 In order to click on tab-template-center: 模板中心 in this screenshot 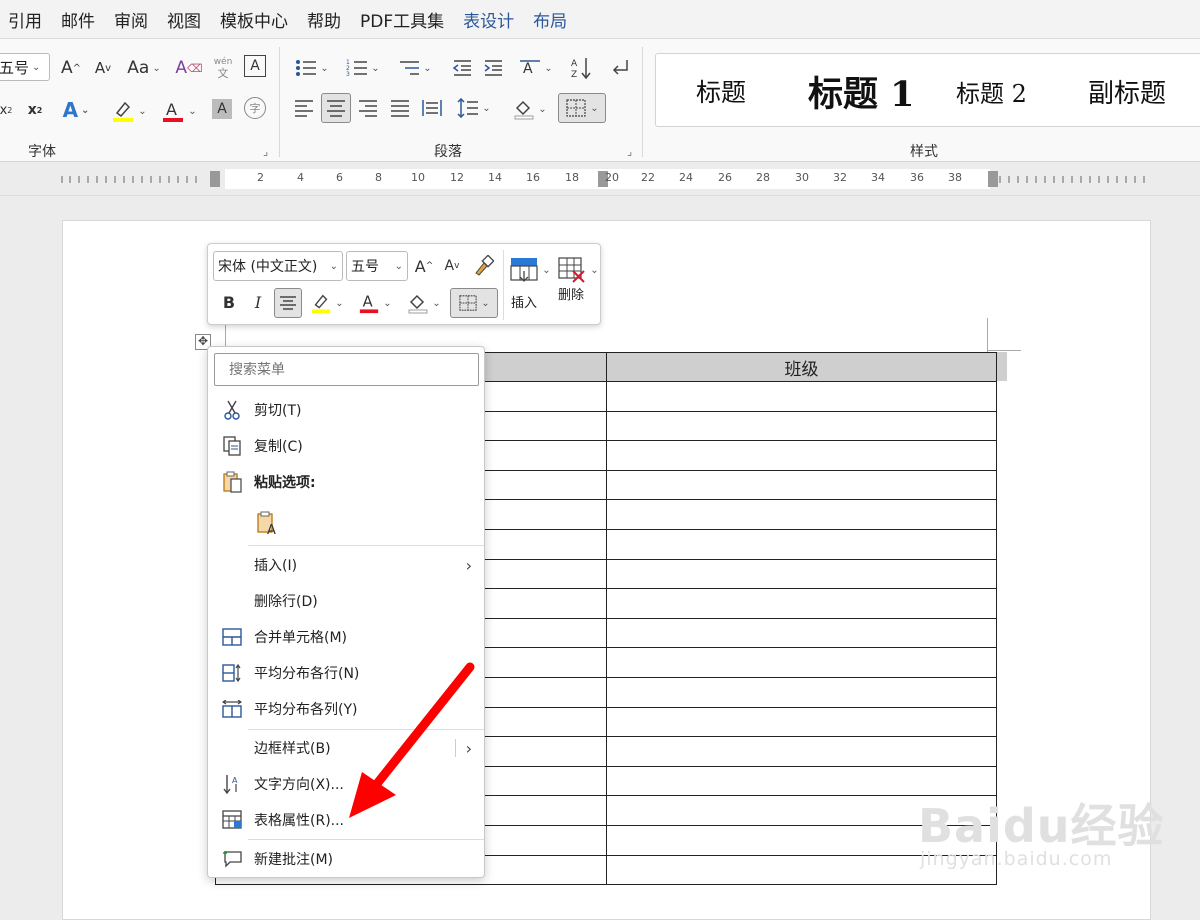, I will do `click(254, 19)`.